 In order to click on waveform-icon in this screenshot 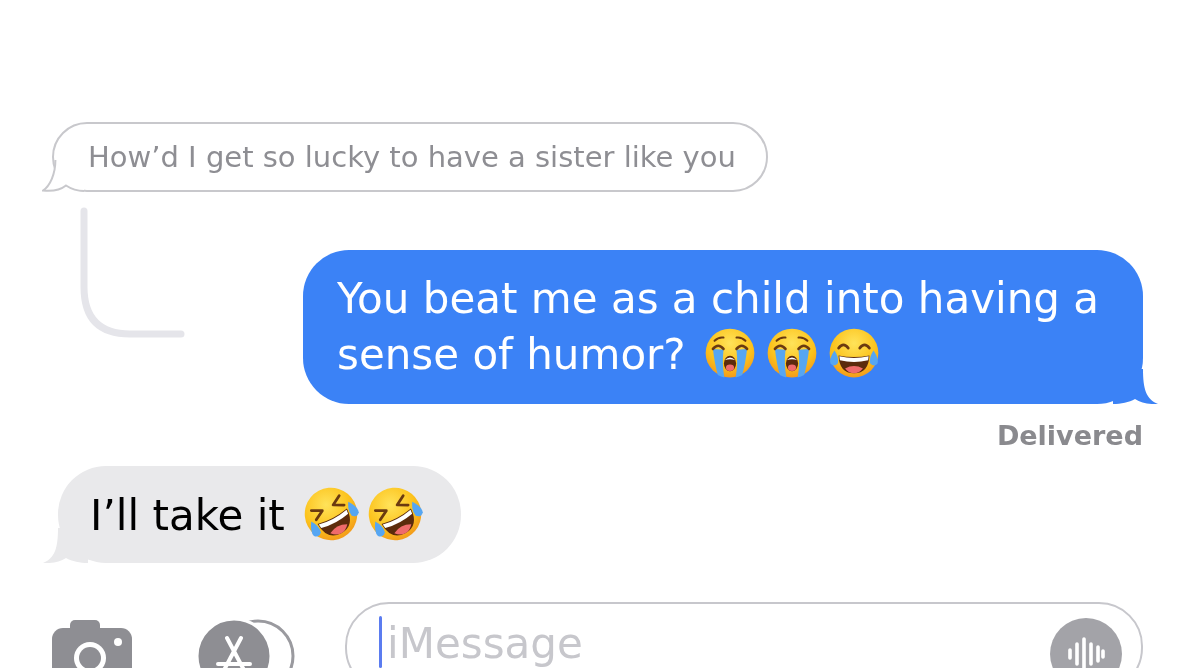, I will do `click(1086, 652)`.